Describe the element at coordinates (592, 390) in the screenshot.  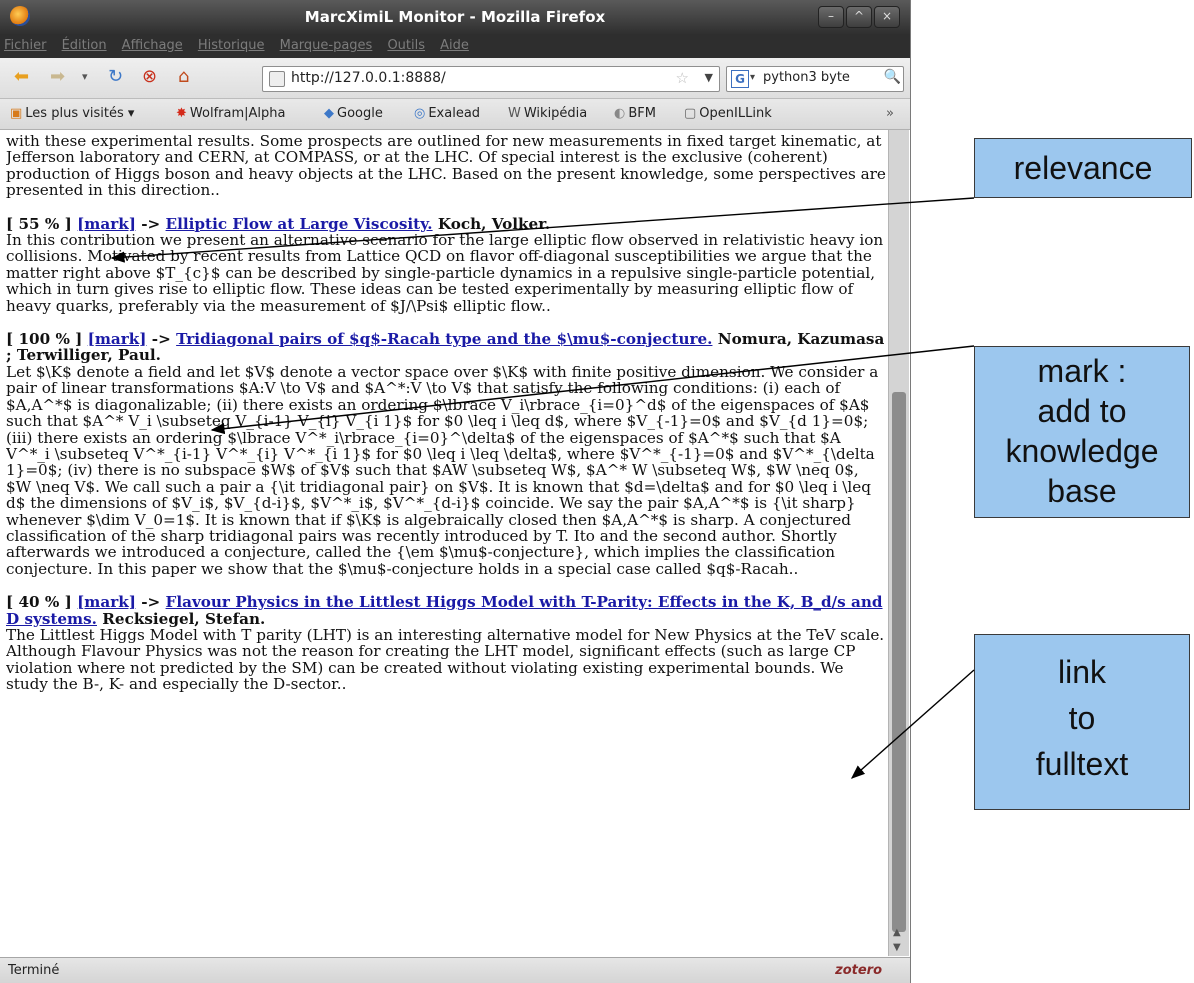
I see `mark-arrow` at that location.